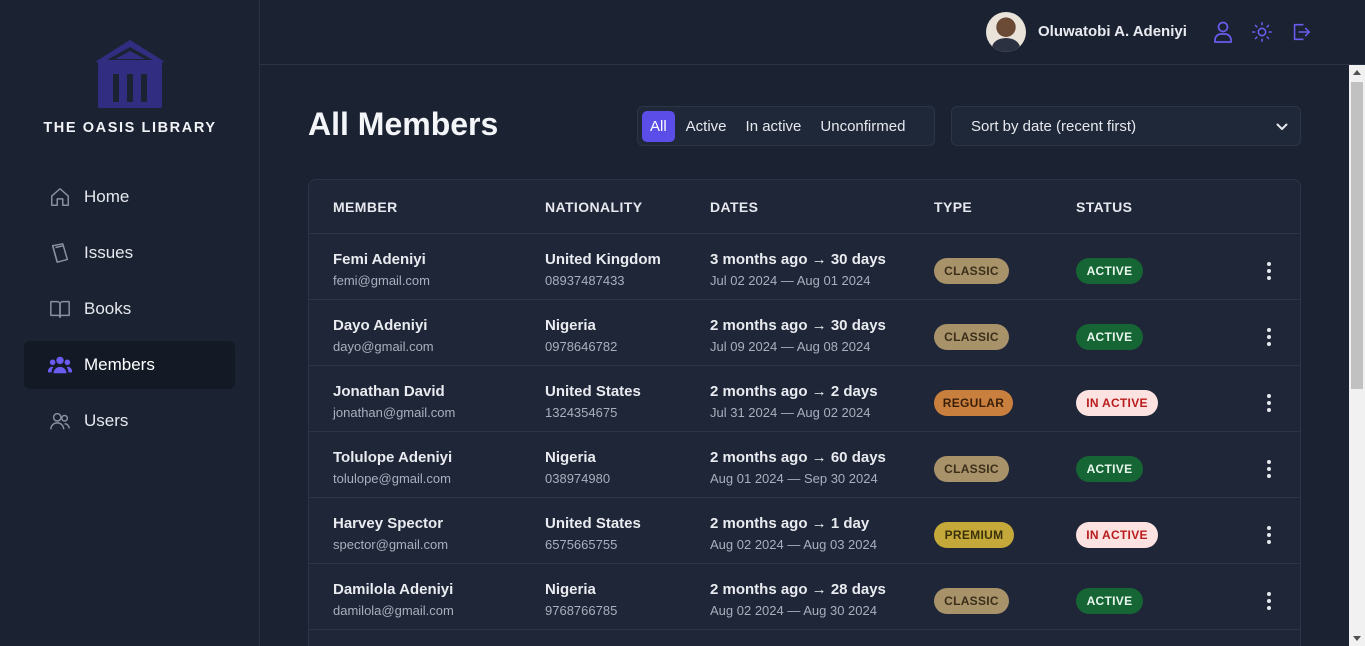 The height and width of the screenshot is (646, 1365). Describe the element at coordinates (1223, 32) in the screenshot. I see `user-icon` at that location.